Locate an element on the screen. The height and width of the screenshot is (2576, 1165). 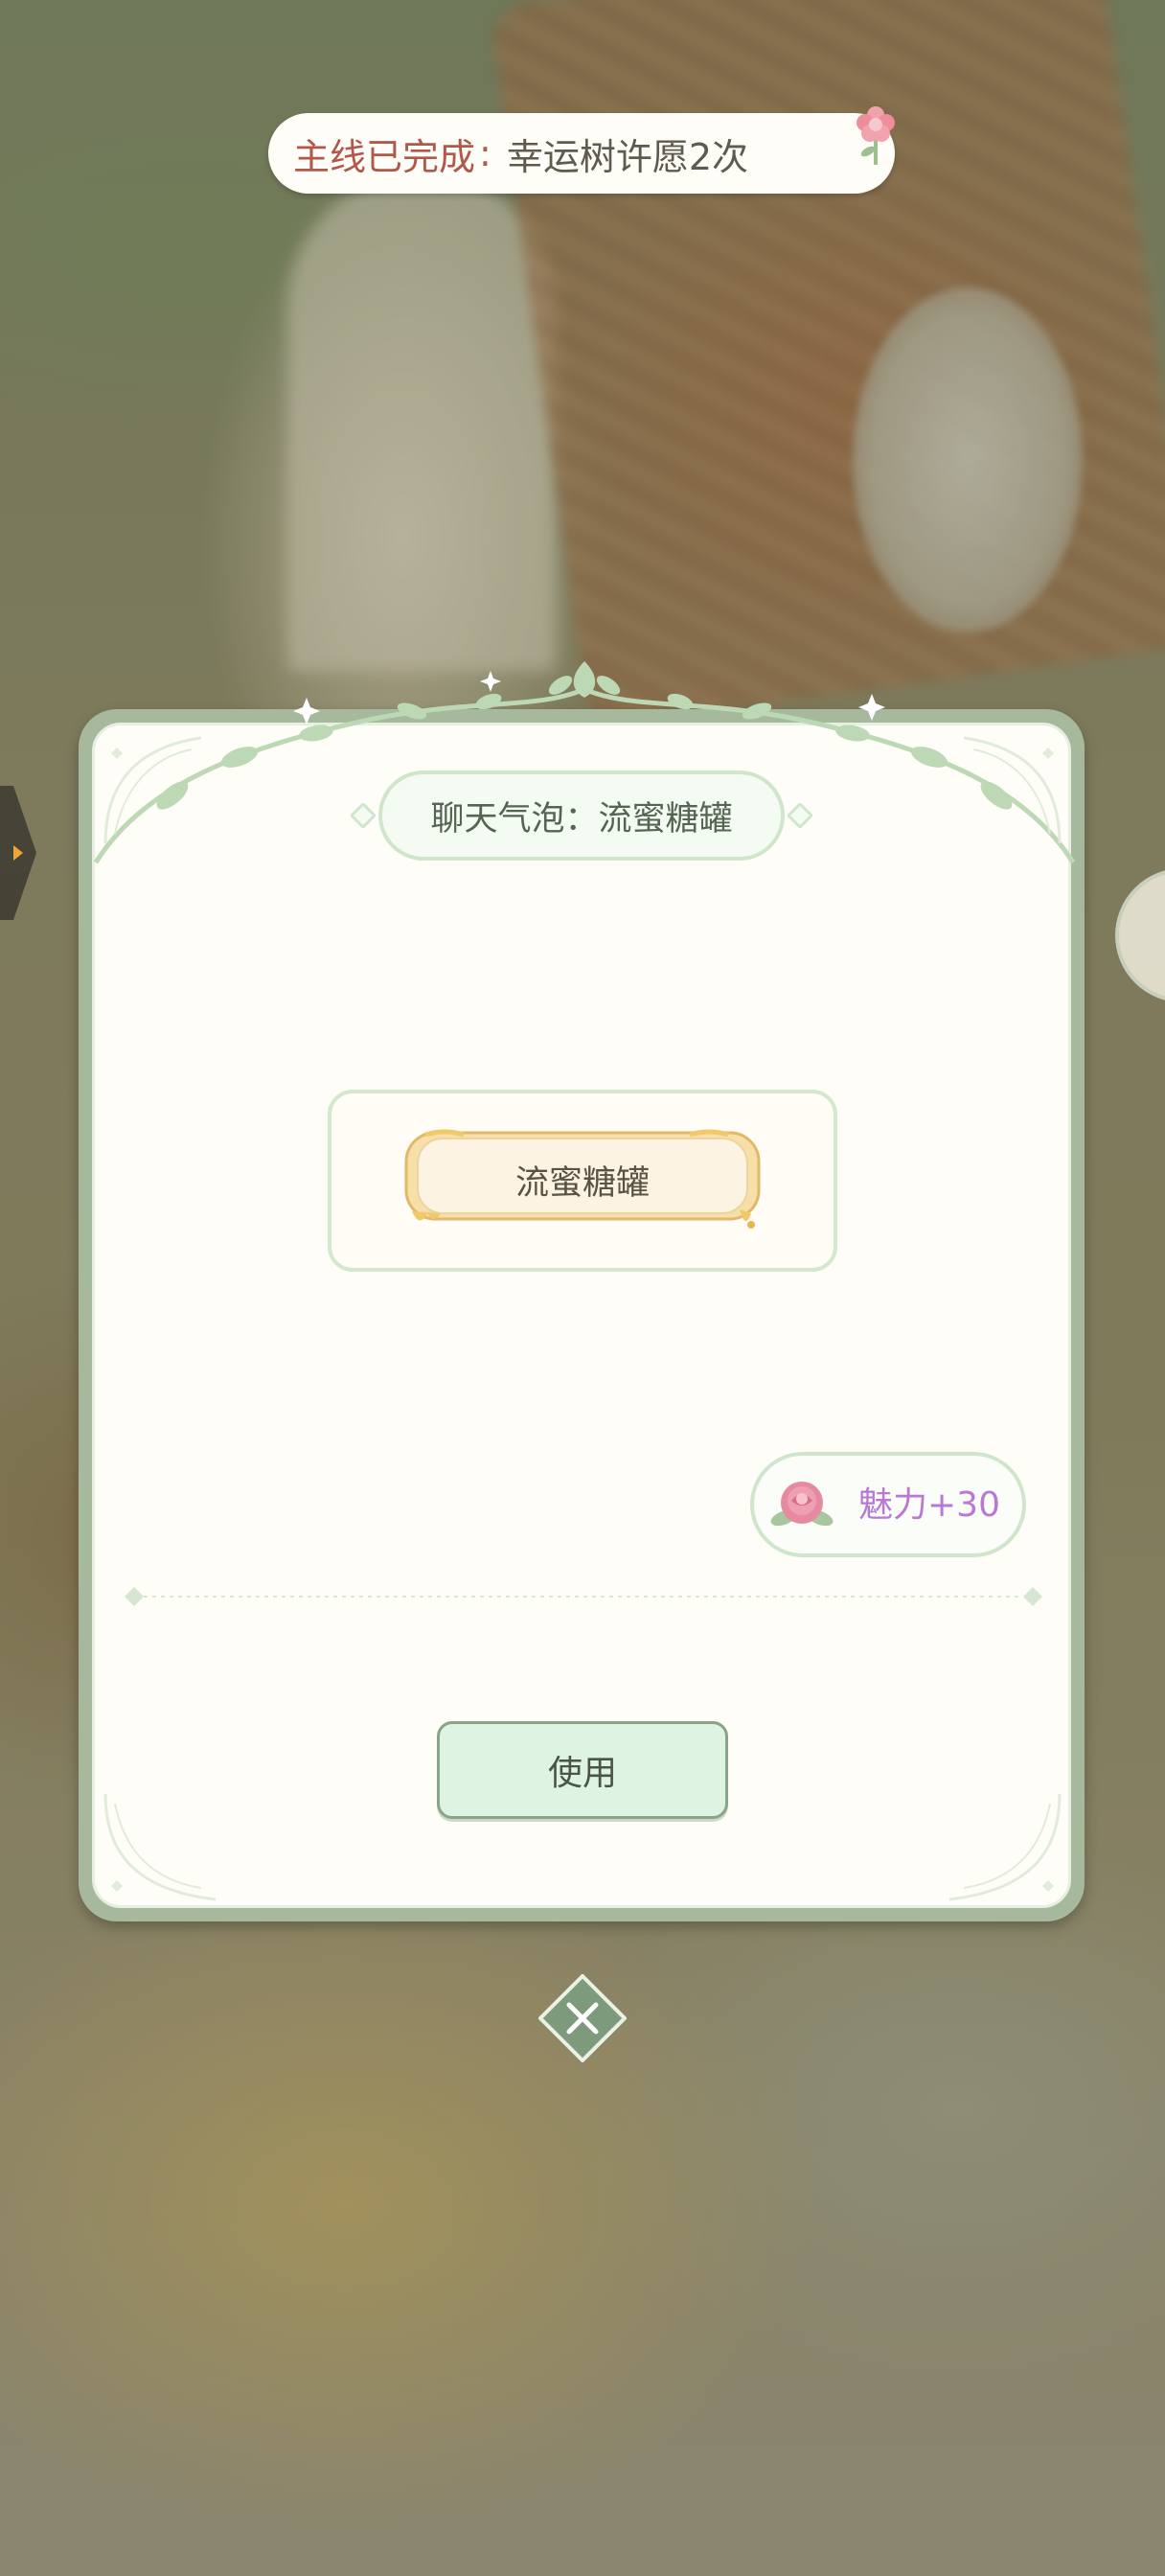
close-icon is located at coordinates (582, 2018).